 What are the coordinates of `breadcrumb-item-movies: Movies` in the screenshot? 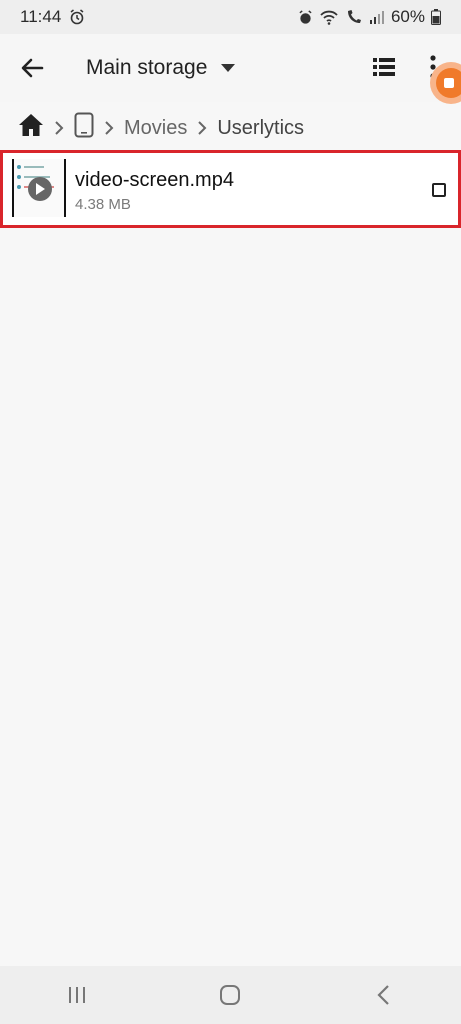 It's located at (155, 128).